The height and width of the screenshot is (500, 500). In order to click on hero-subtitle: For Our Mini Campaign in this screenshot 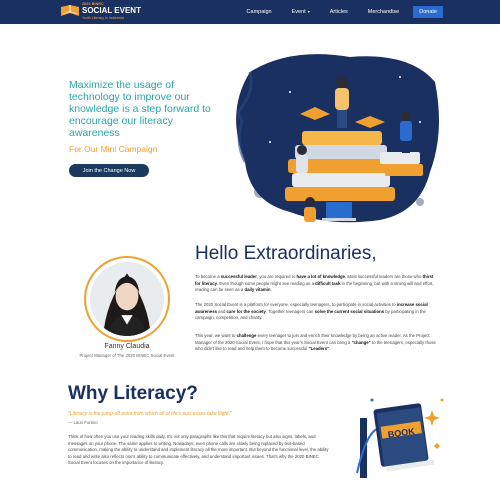, I will do `click(113, 149)`.